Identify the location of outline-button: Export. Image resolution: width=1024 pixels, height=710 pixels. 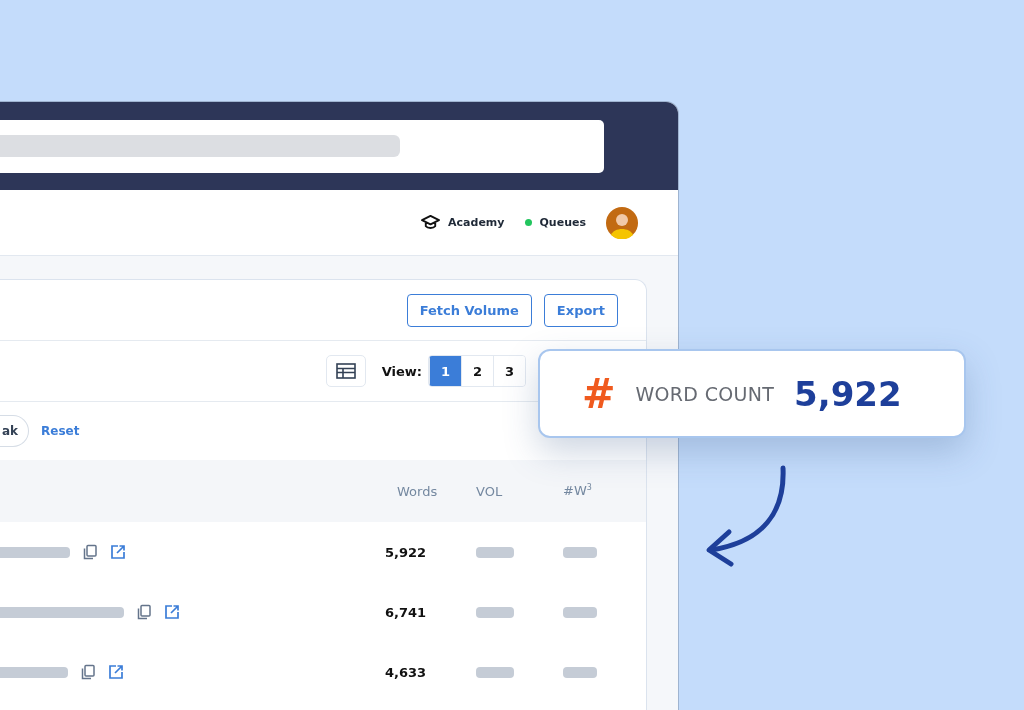
(580, 310).